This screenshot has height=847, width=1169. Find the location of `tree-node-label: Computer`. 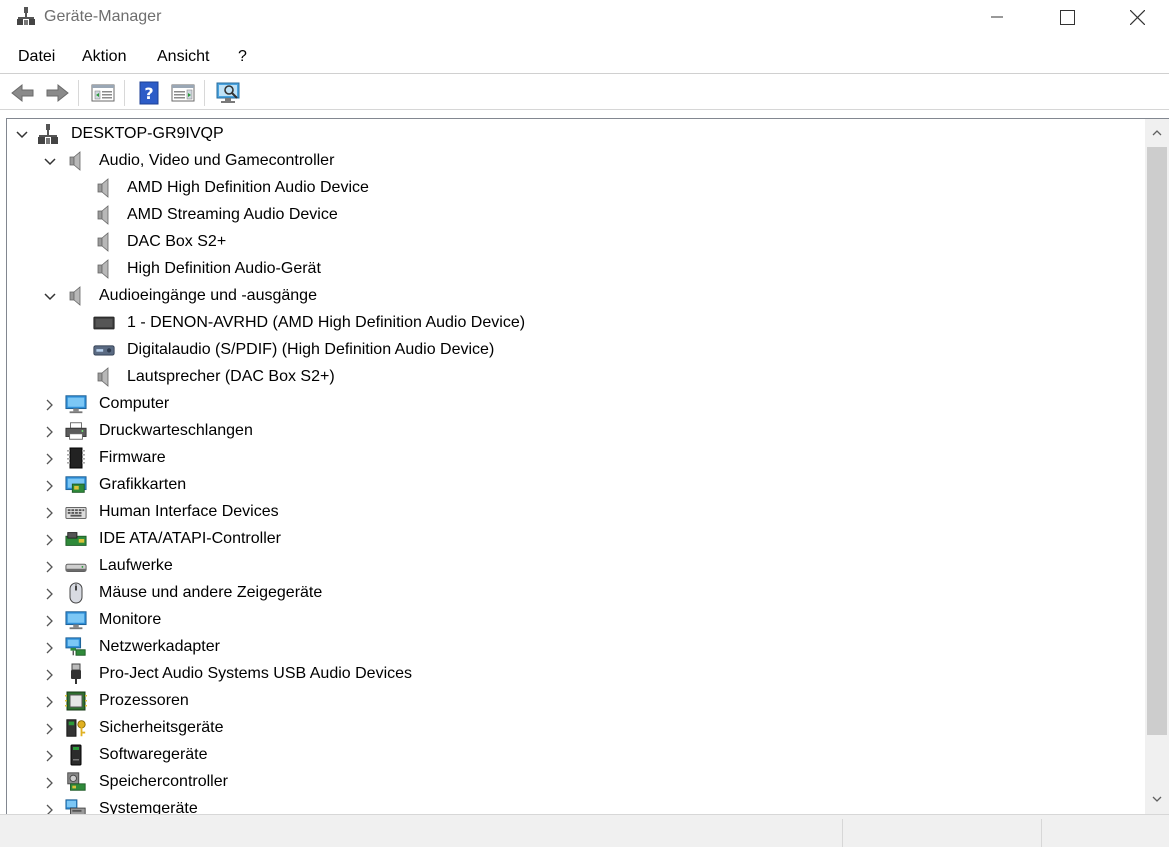

tree-node-label: Computer is located at coordinates (134, 403).